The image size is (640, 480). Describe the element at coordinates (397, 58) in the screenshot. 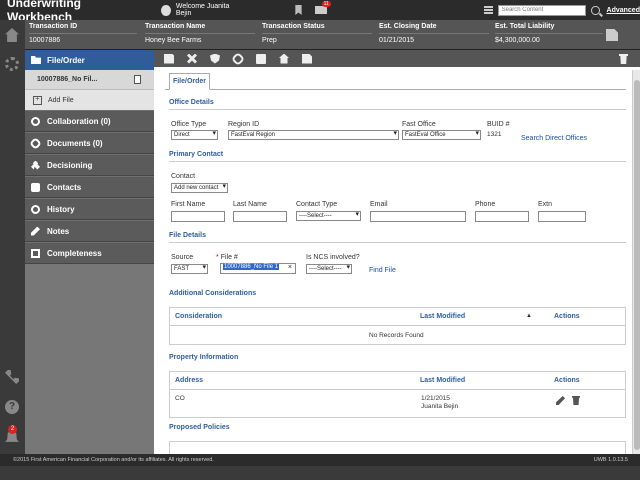

I see `toolbar` at that location.